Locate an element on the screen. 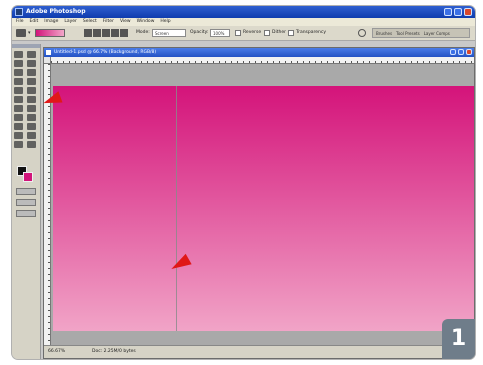 The image size is (483, 365). slice-tool-icon is located at coordinates (31, 72).